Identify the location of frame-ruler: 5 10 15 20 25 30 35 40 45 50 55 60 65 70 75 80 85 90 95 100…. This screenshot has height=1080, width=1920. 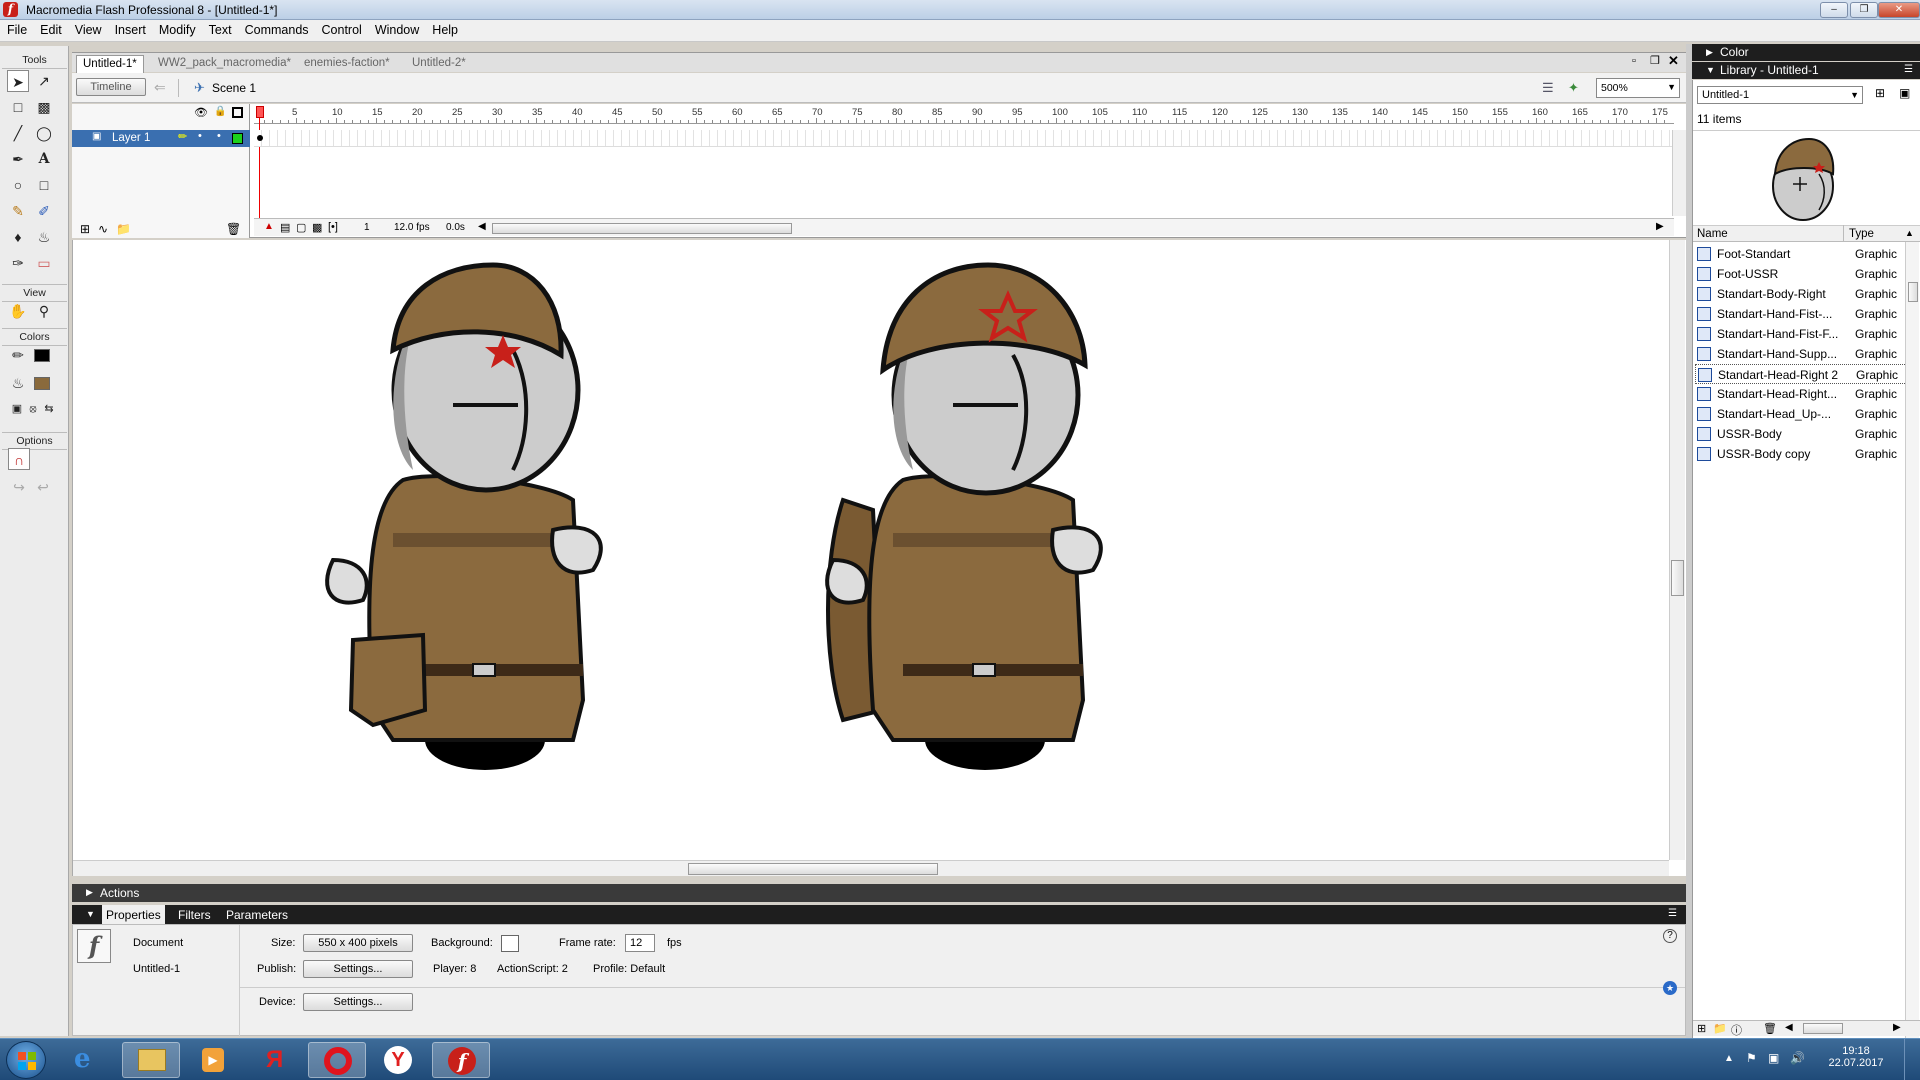
(964, 115).